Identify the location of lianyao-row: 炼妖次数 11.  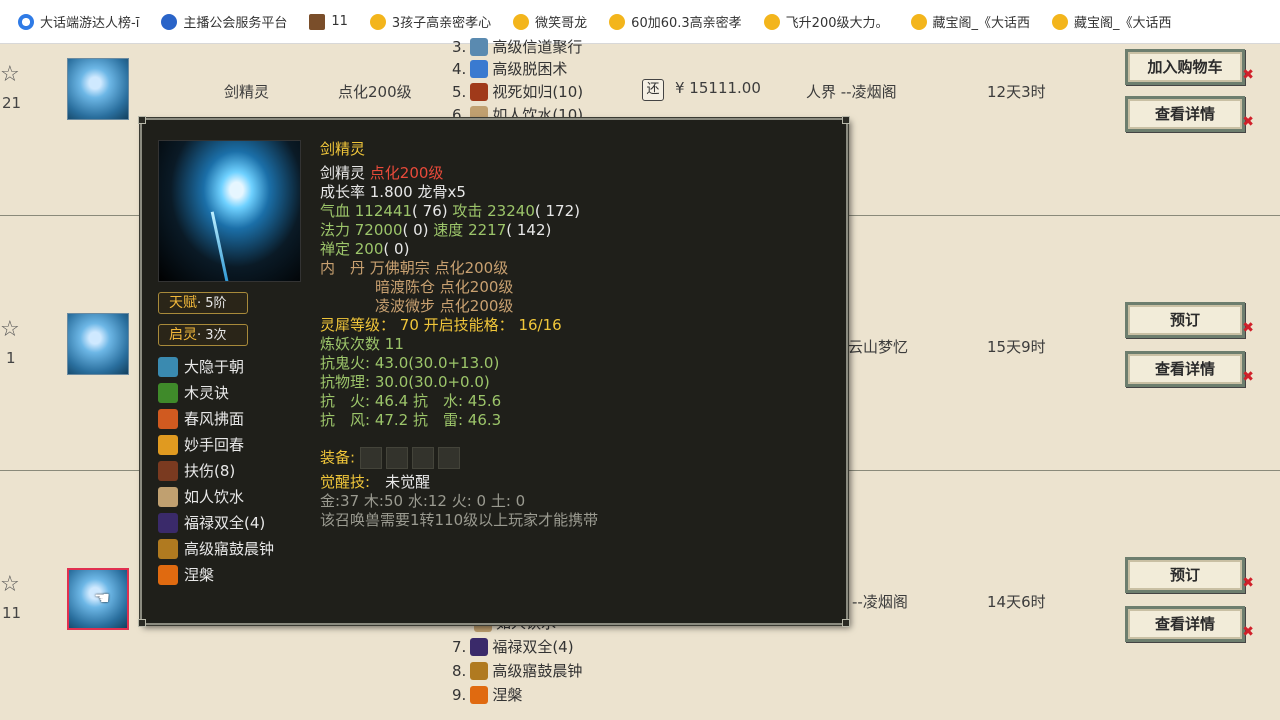
(362, 344).